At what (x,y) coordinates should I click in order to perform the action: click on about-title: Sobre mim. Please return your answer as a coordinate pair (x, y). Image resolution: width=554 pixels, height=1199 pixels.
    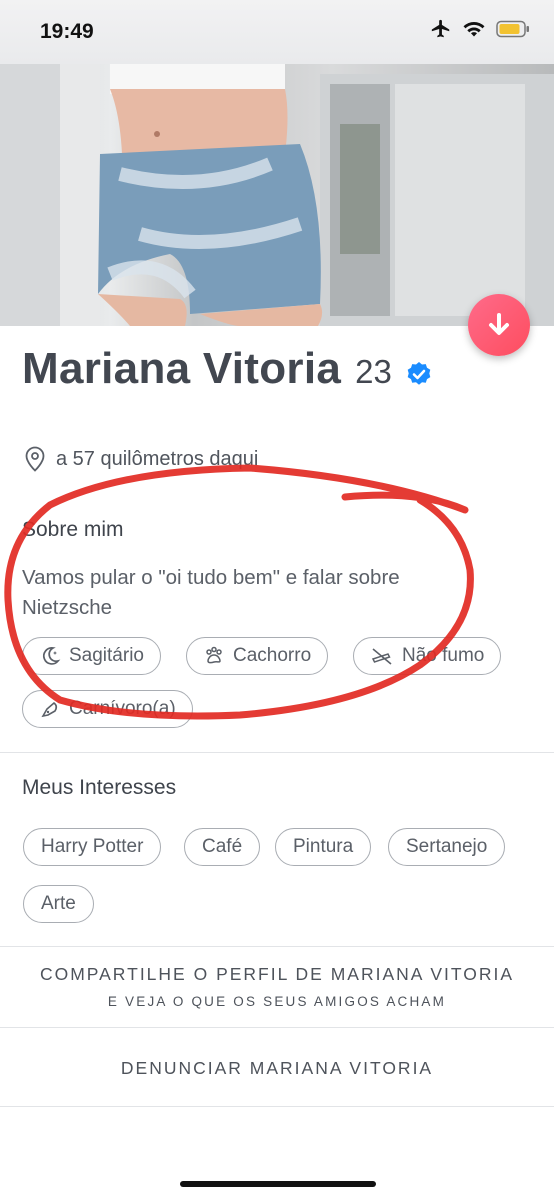
    Looking at the image, I should click on (73, 529).